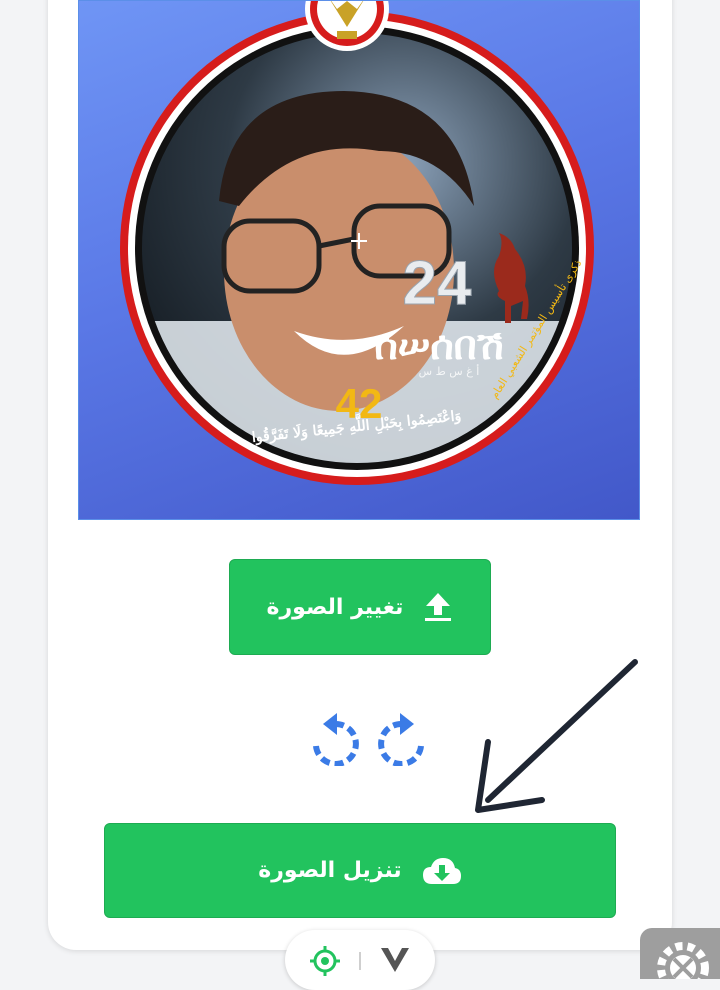  I want to click on change-photo-label: تغيير الصورة, so click(335, 607).